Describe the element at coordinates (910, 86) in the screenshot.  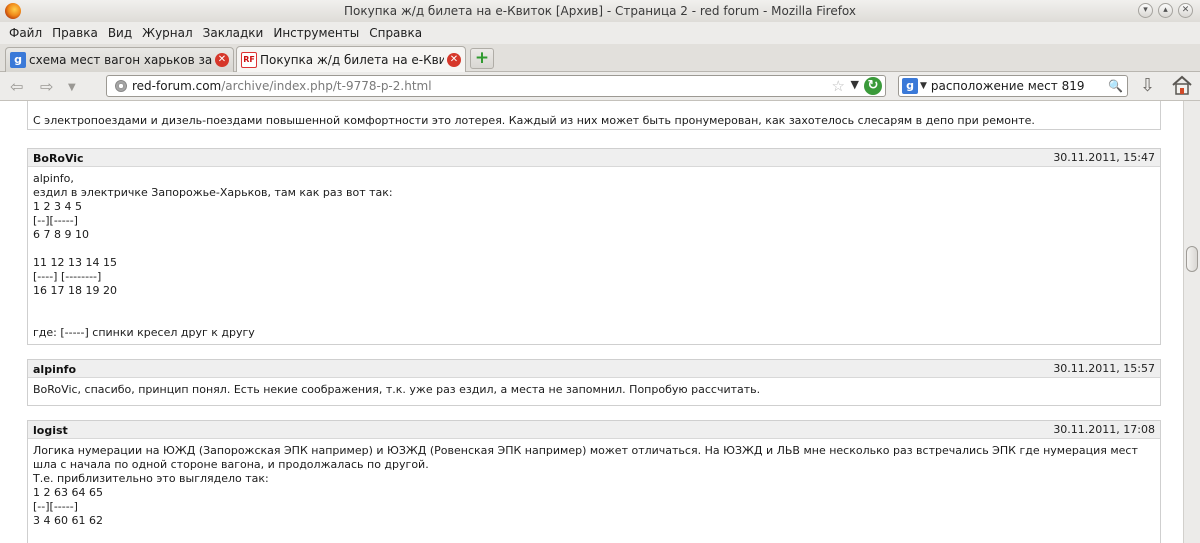
I see `search-engine-icon: g` at that location.